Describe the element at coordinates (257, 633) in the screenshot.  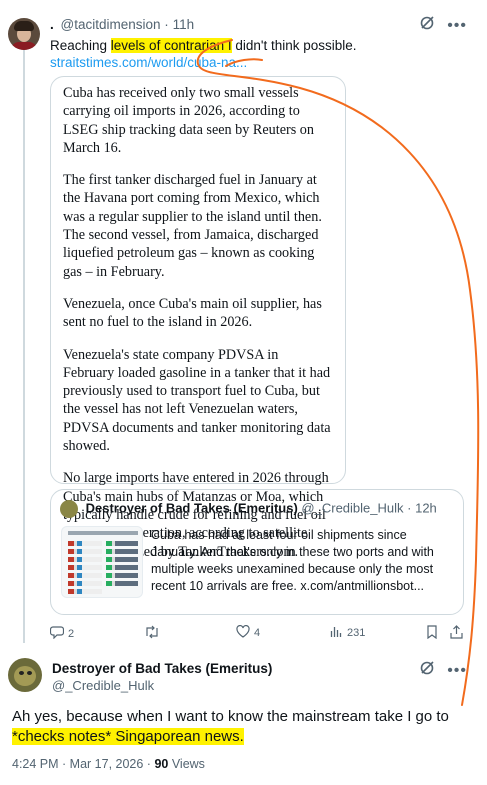
I see `like-count: 4` at that location.